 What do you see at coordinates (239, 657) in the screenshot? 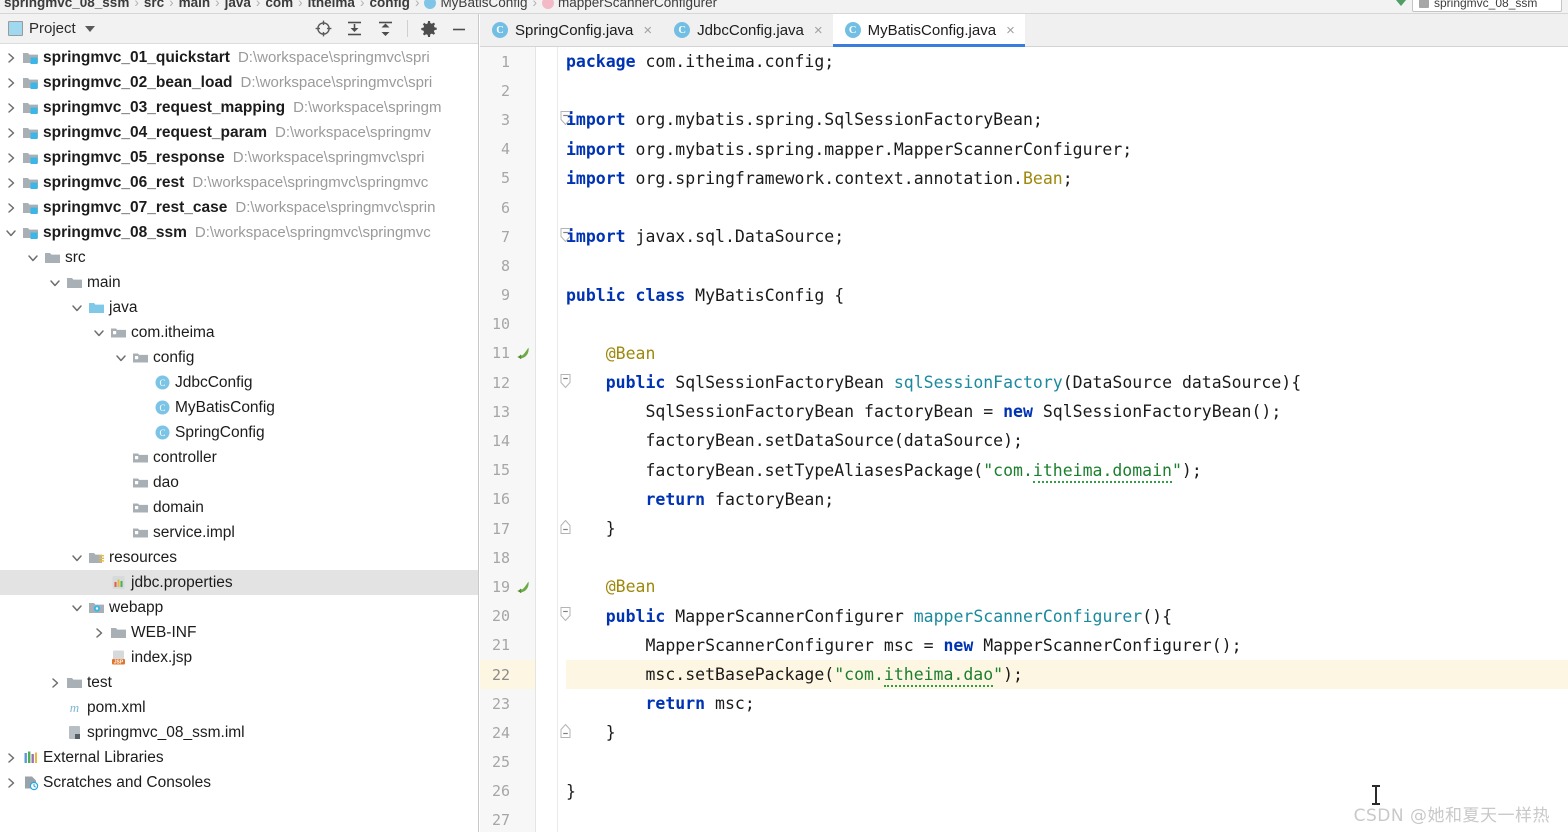
I see `tree-node: JSP index.jsp` at bounding box center [239, 657].